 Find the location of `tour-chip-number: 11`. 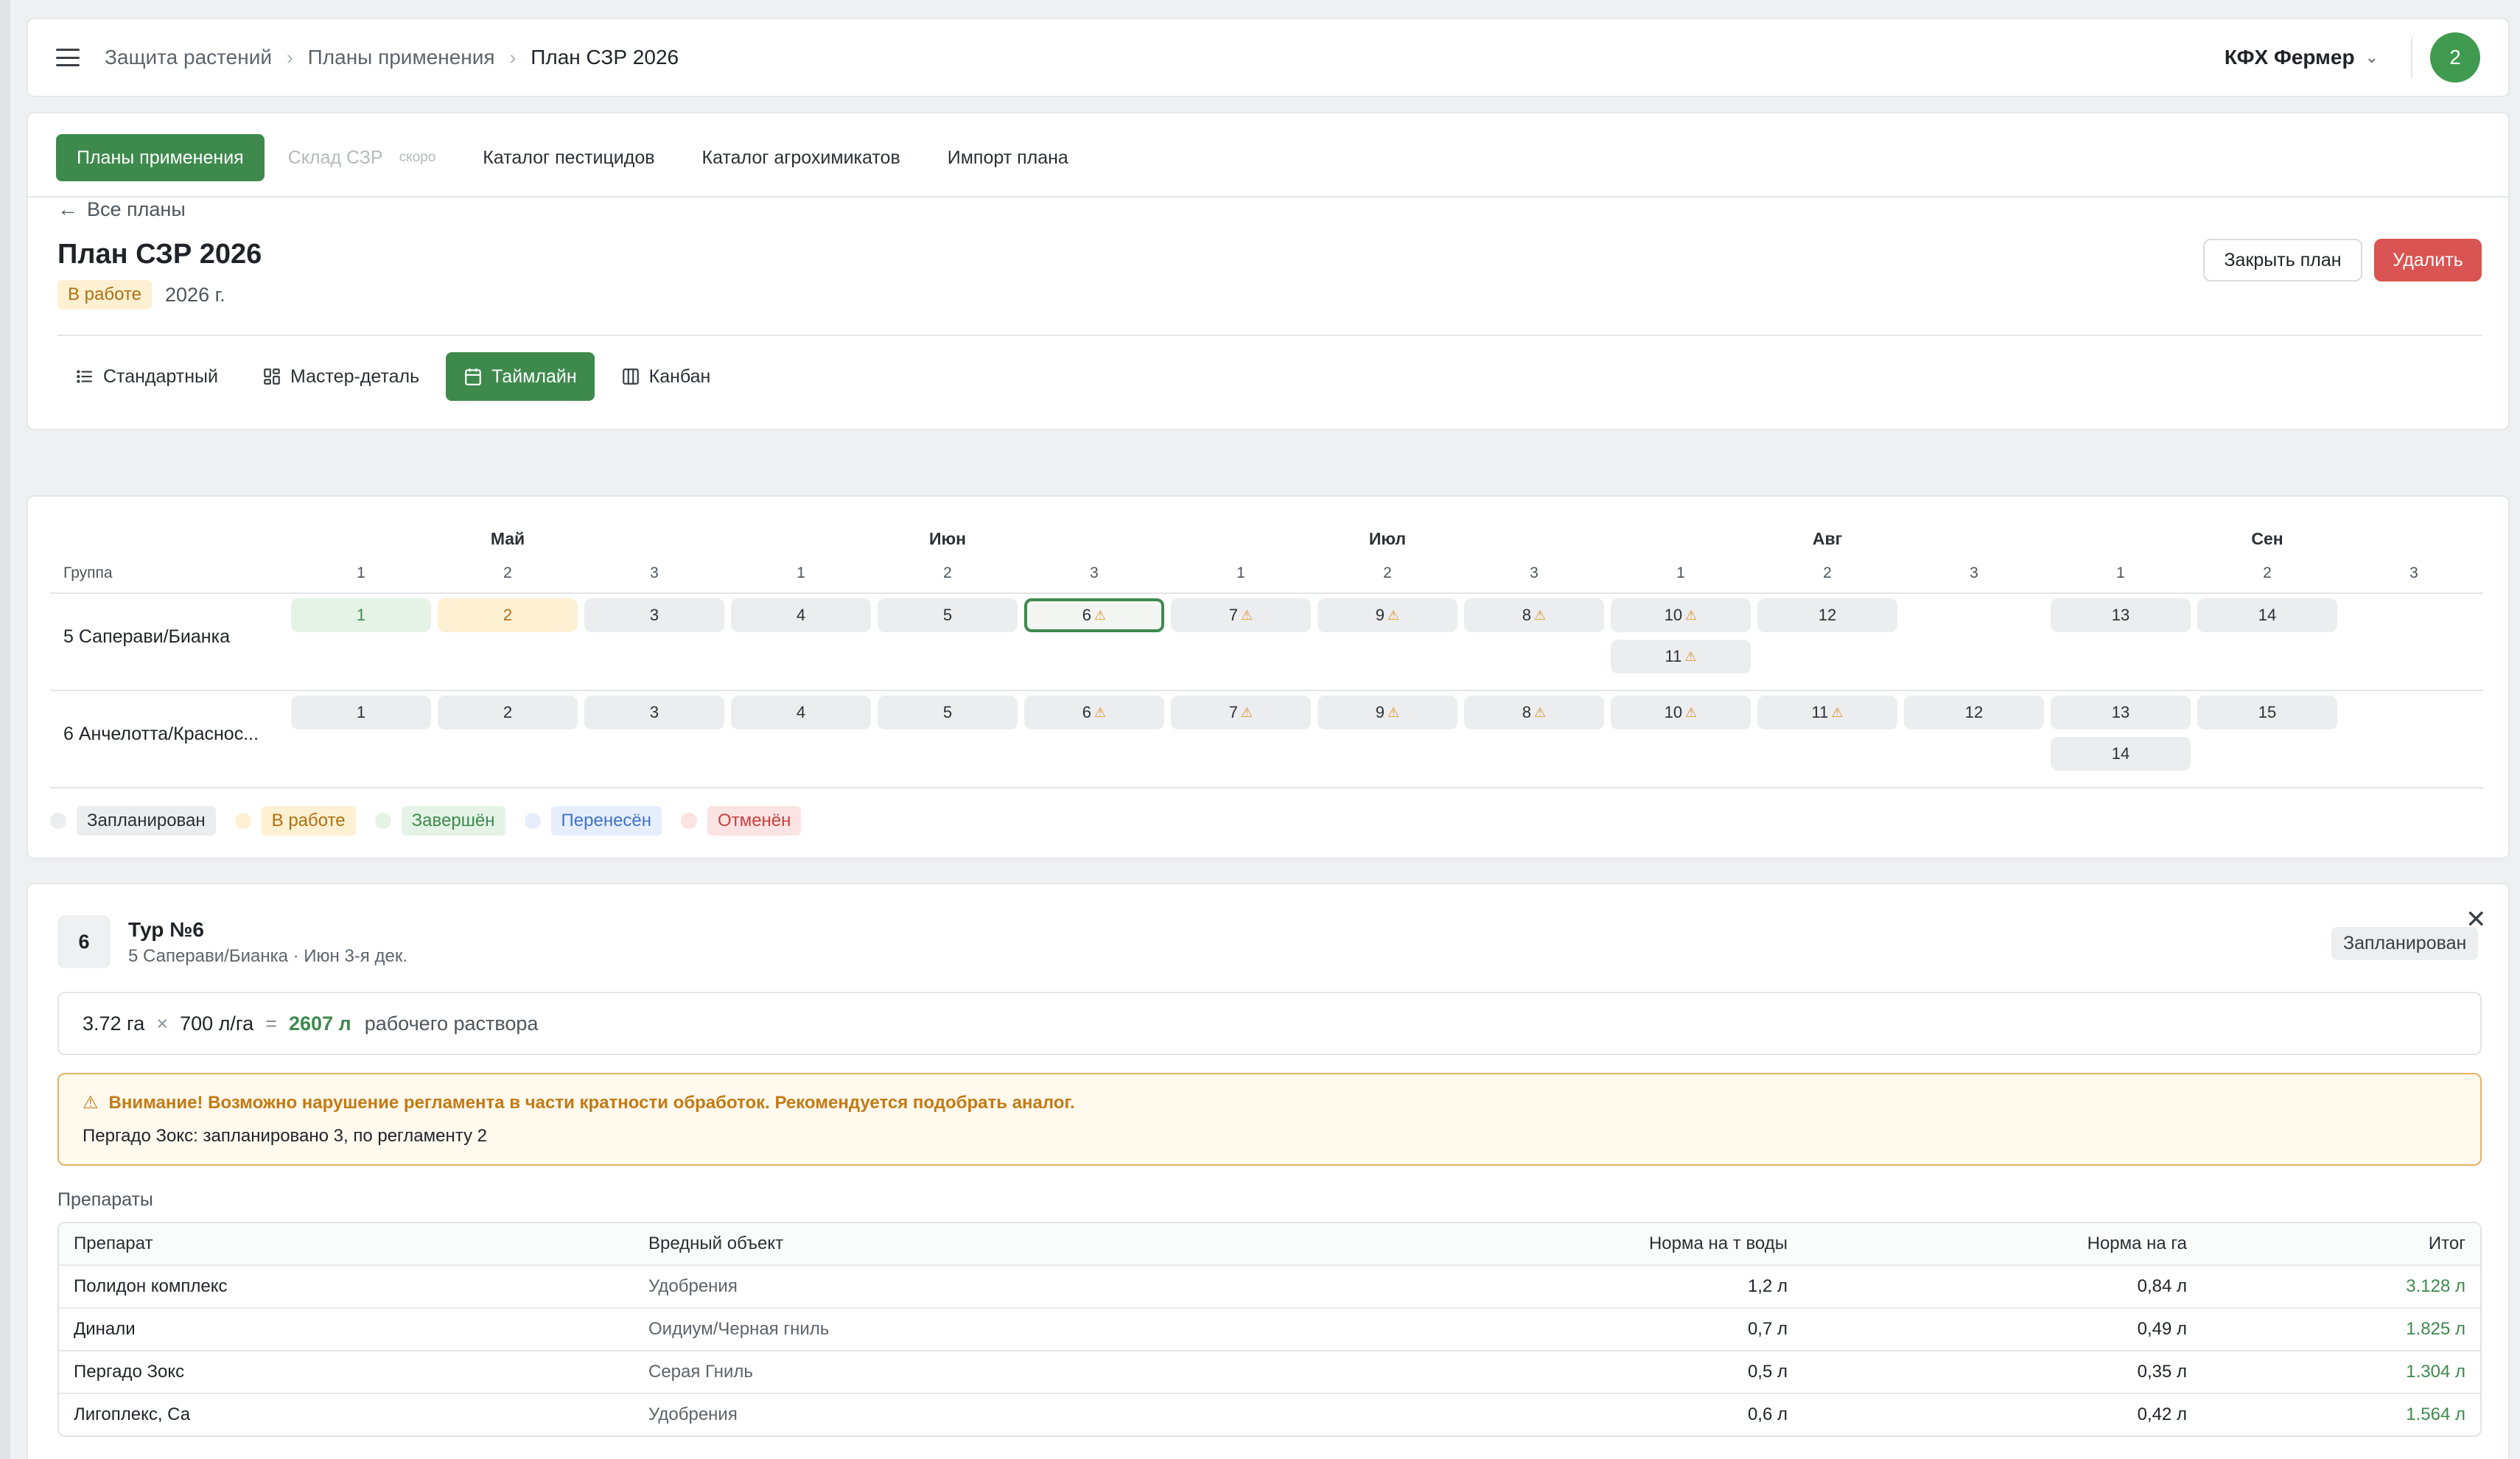

tour-chip-number: 11 is located at coordinates (1820, 712).